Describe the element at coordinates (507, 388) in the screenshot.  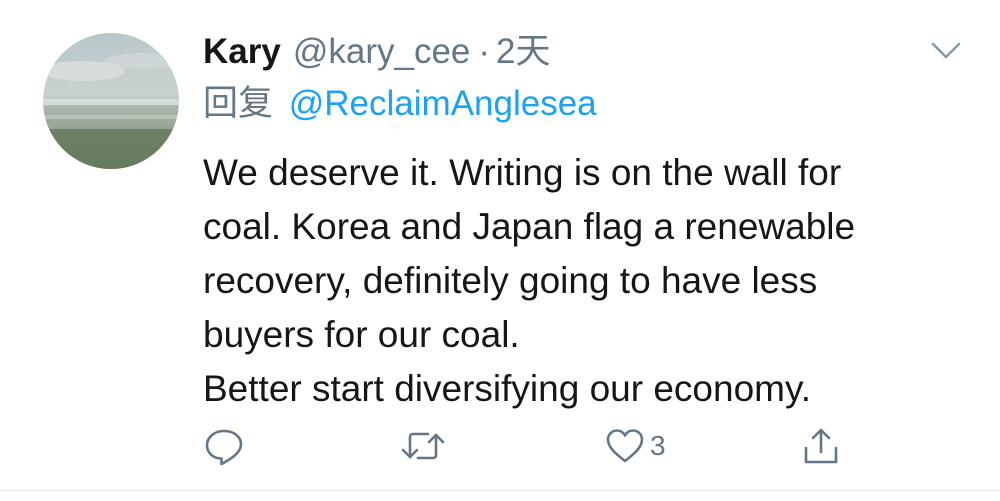
I see `tweet-text-line: Better start diversifying our economy.` at that location.